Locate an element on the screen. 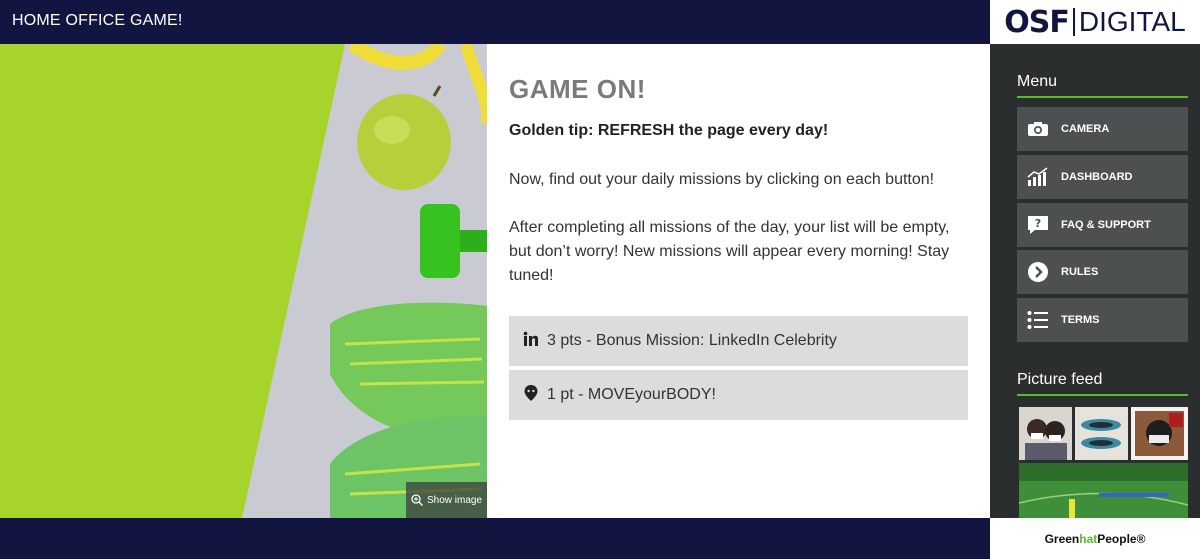 This screenshot has height=559, width=1200. menu-item-rules: RULES is located at coordinates (1102, 272).